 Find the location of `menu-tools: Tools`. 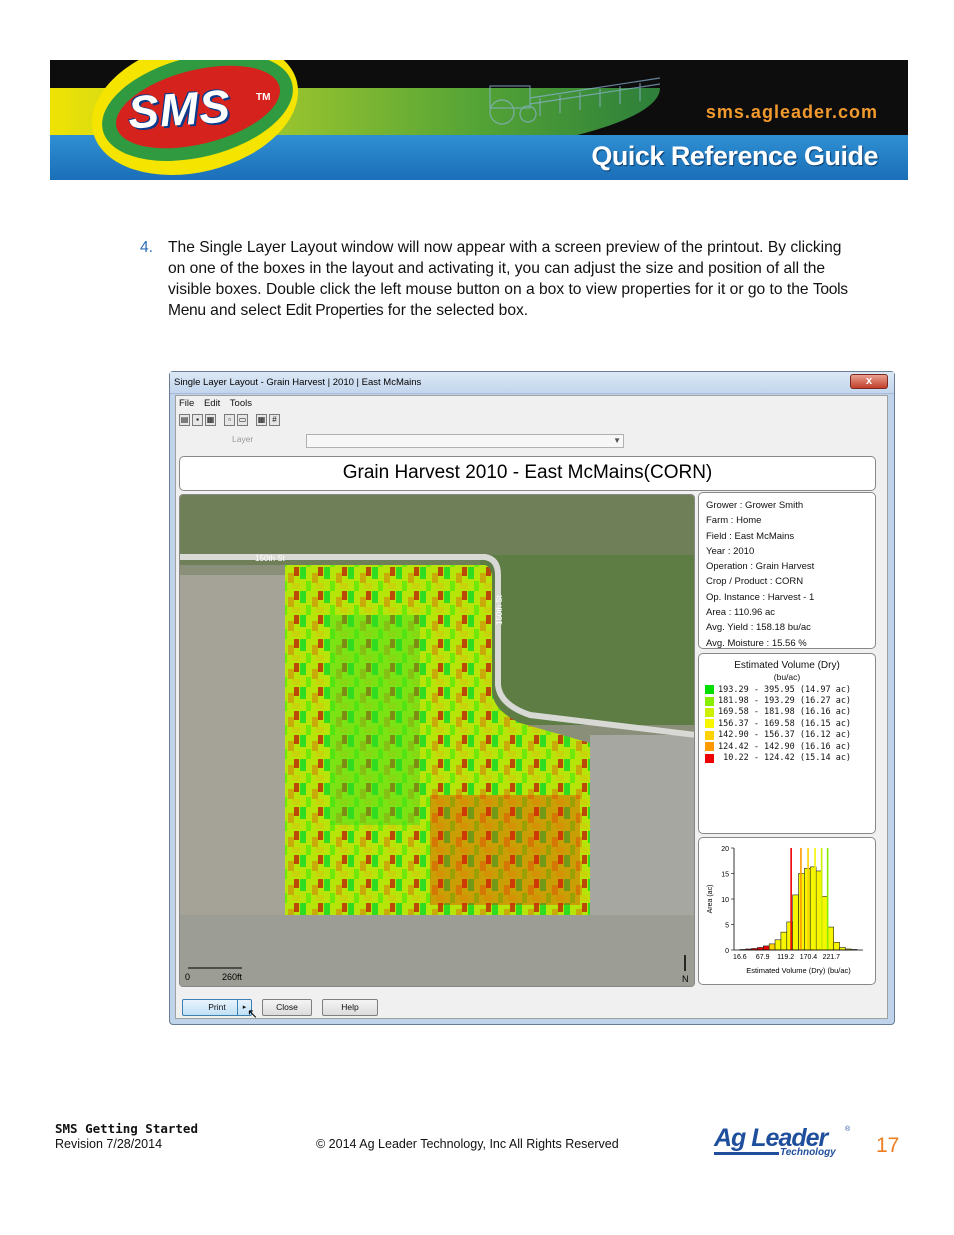

menu-tools: Tools is located at coordinates (241, 403).